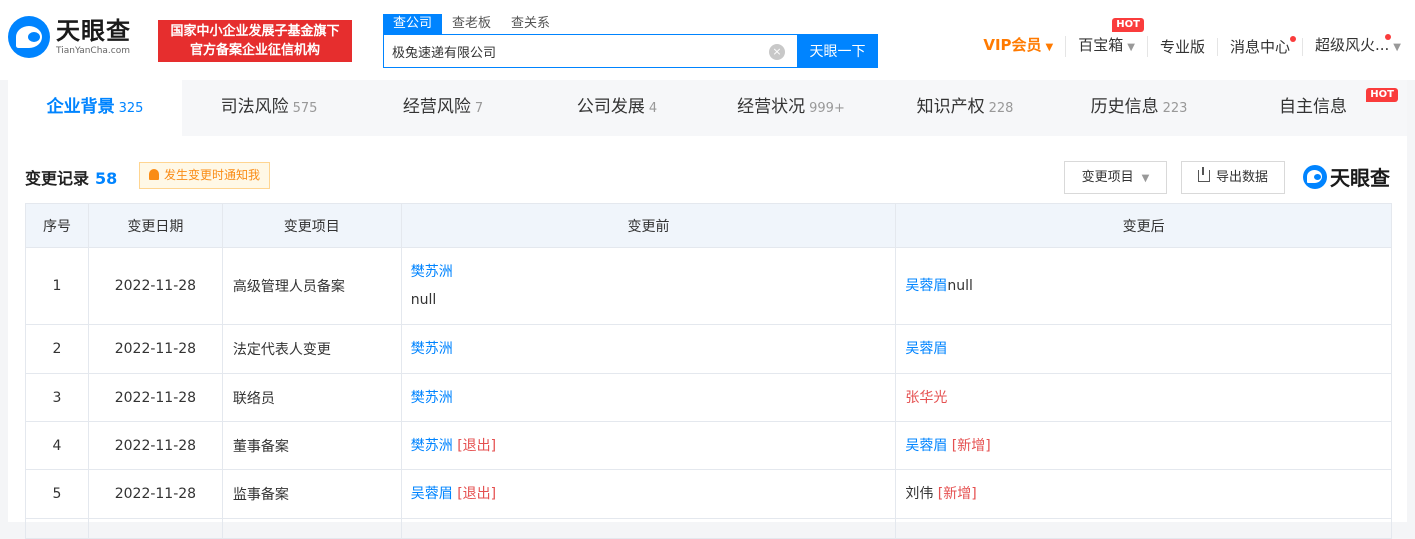  What do you see at coordinates (69, 37) in the screenshot?
I see `site-logo: 天眼查 TianYanCha.com` at bounding box center [69, 37].